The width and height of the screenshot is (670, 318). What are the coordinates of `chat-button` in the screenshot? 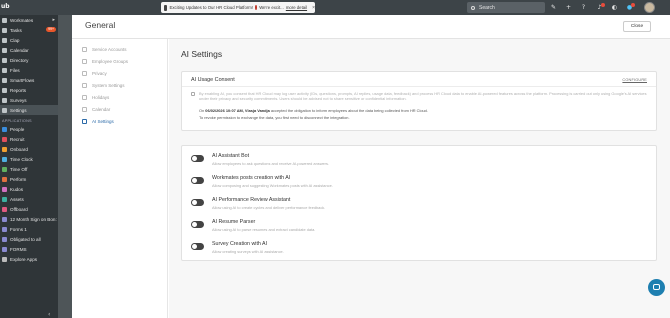 It's located at (656, 287).